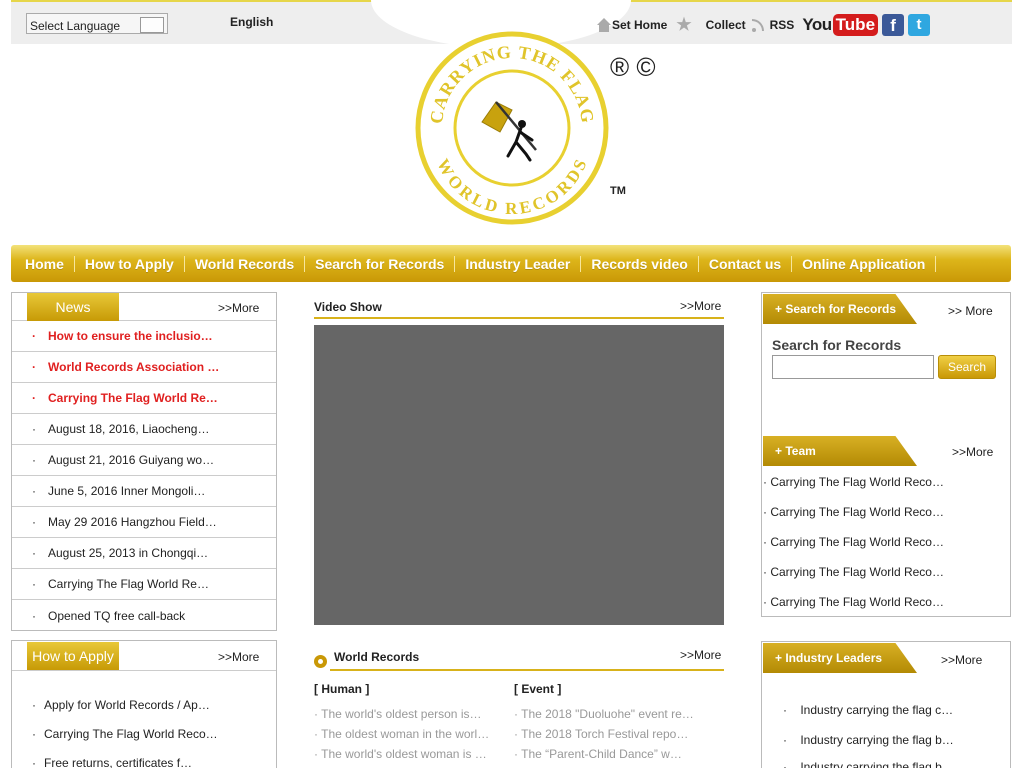  I want to click on industry-tab-label: Industry Leaders, so click(834, 658).